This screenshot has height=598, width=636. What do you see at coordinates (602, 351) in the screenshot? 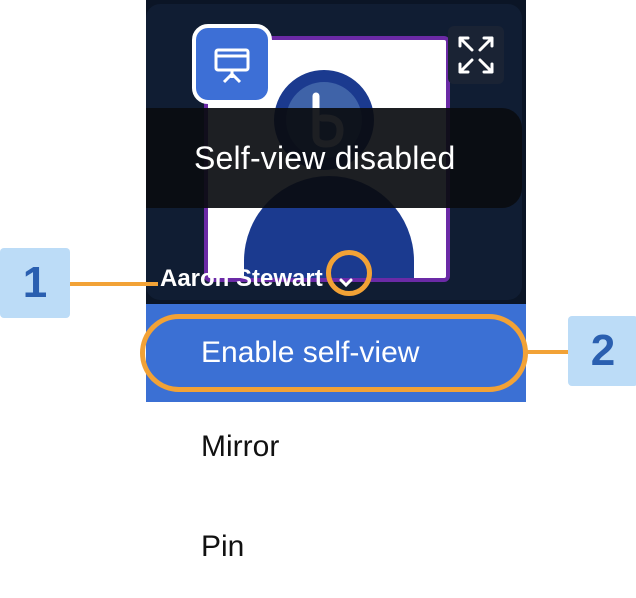
I see `callout-2-badge: 2` at bounding box center [602, 351].